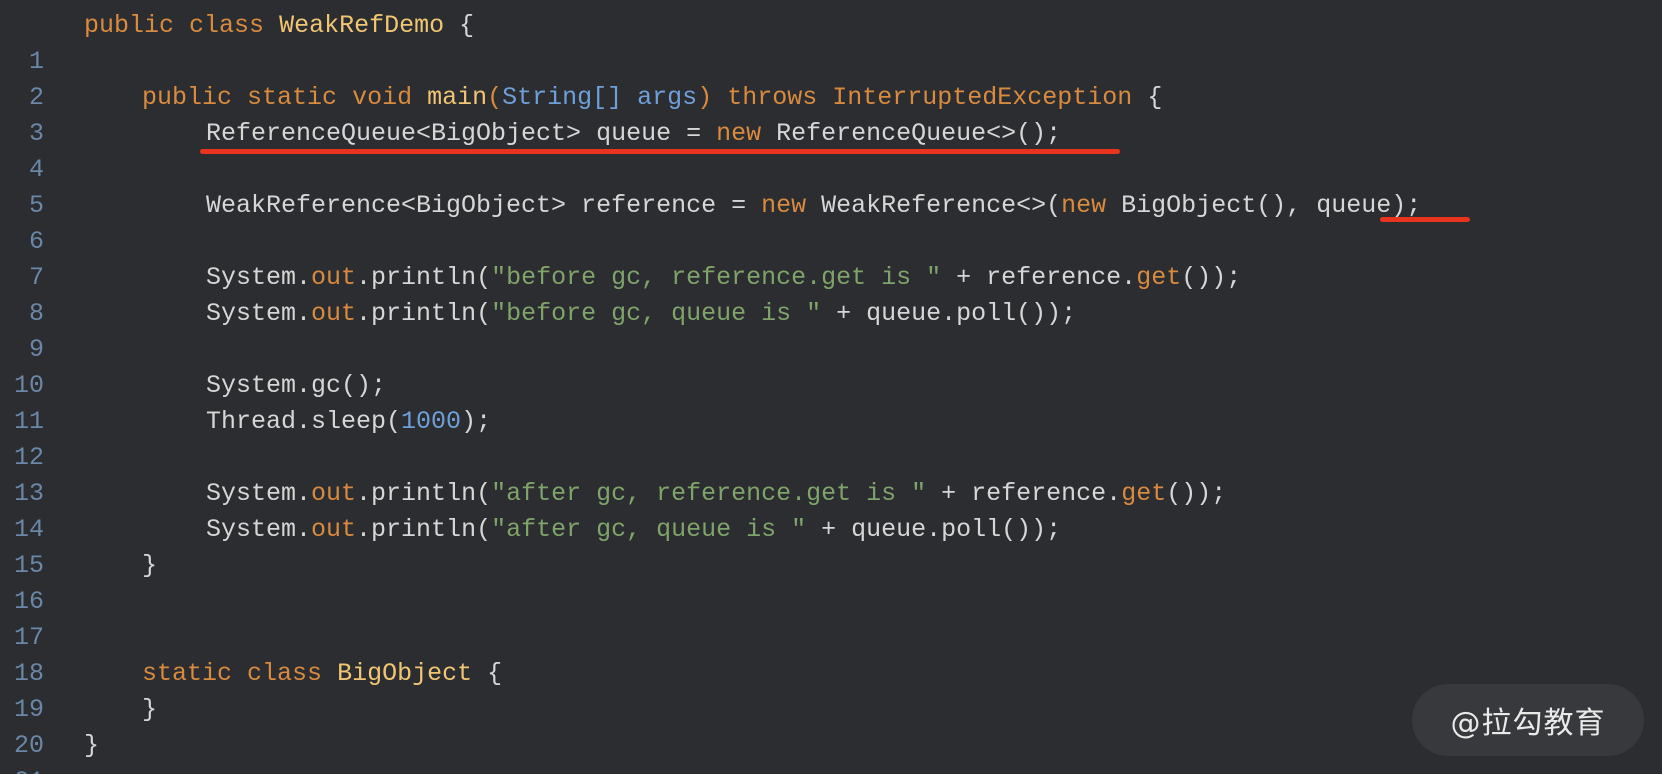  Describe the element at coordinates (667, 97) in the screenshot. I see `param-name: args` at that location.